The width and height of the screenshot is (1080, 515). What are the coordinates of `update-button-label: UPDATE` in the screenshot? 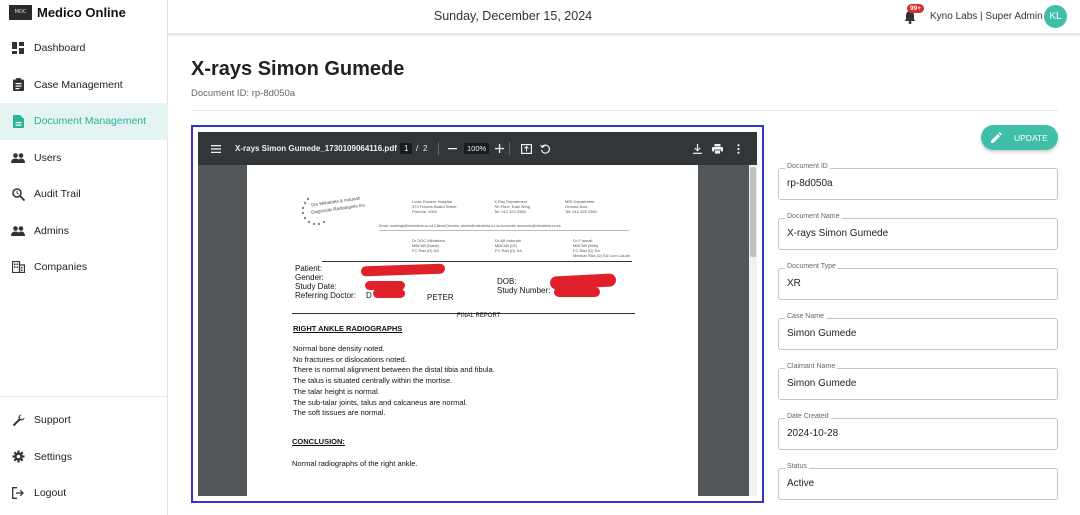 It's located at (1031, 137).